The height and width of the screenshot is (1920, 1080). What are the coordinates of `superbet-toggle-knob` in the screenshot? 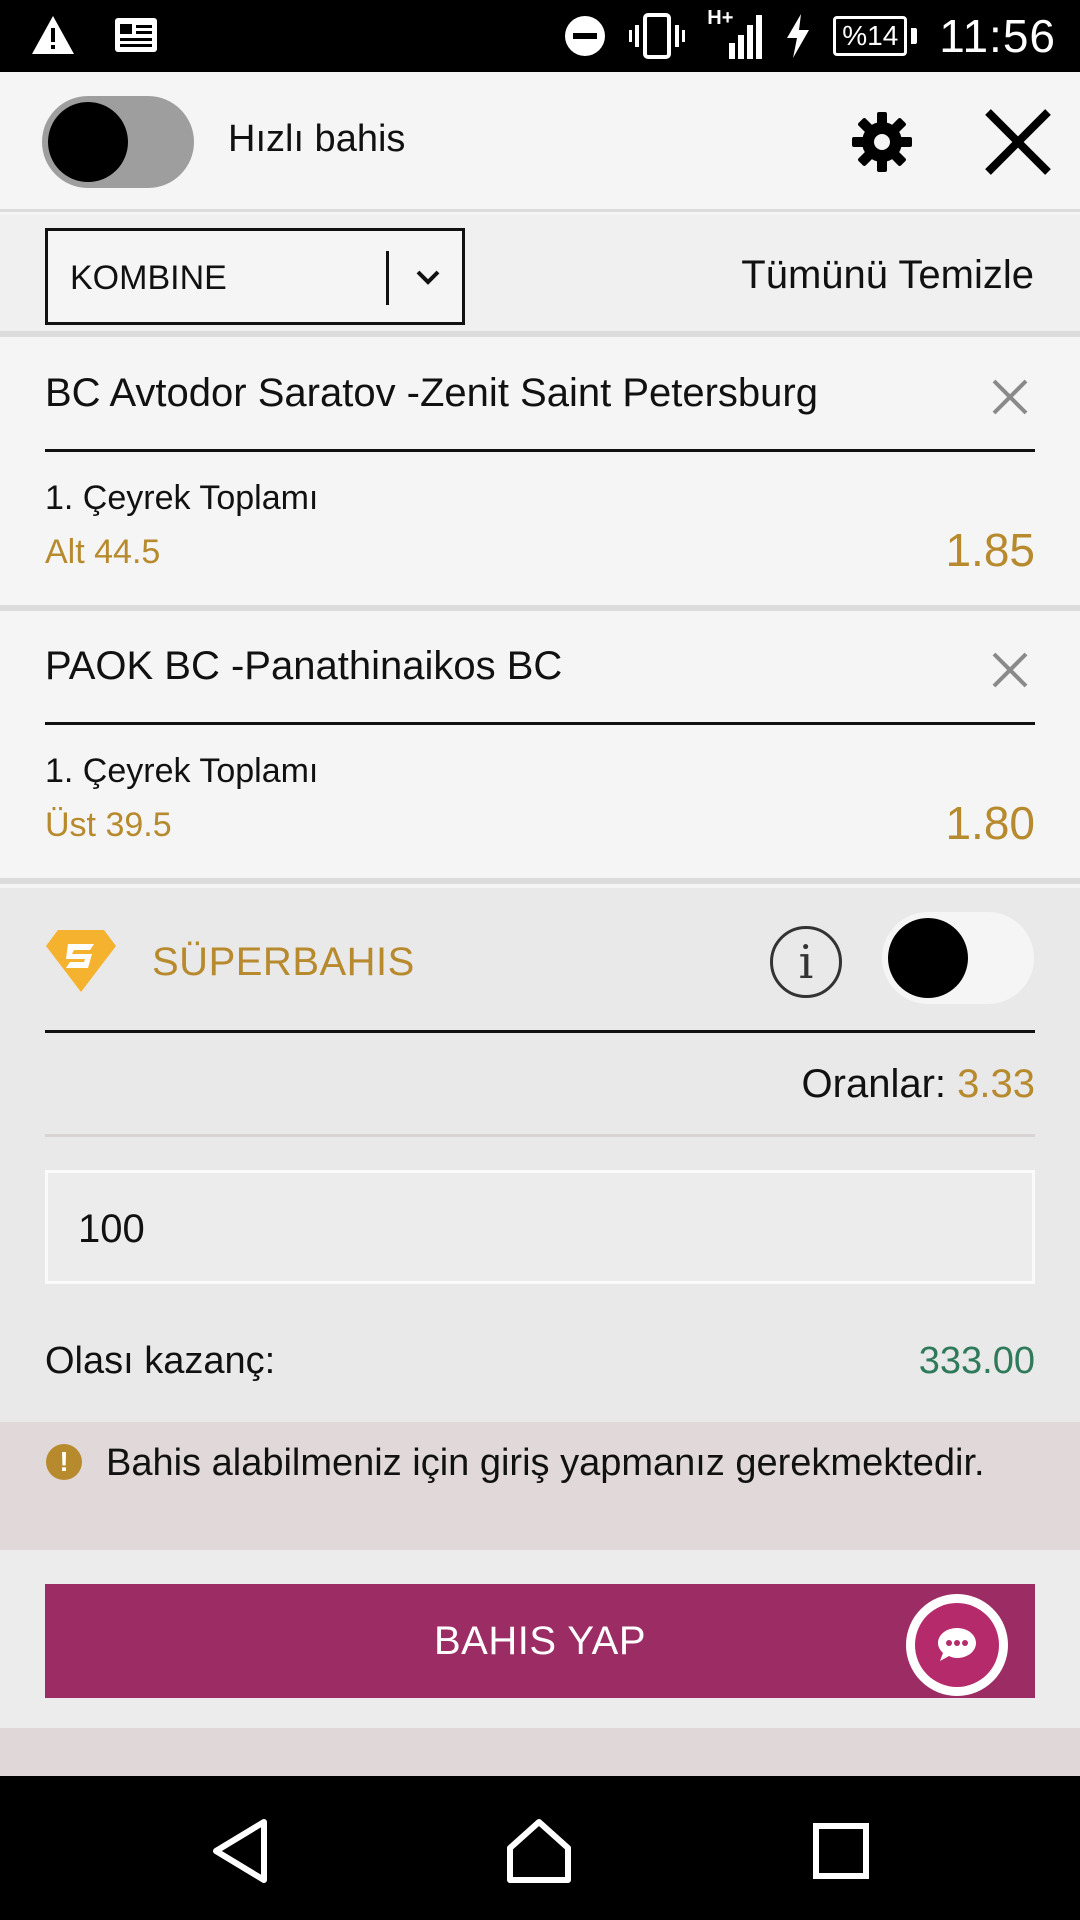 It's located at (928, 958).